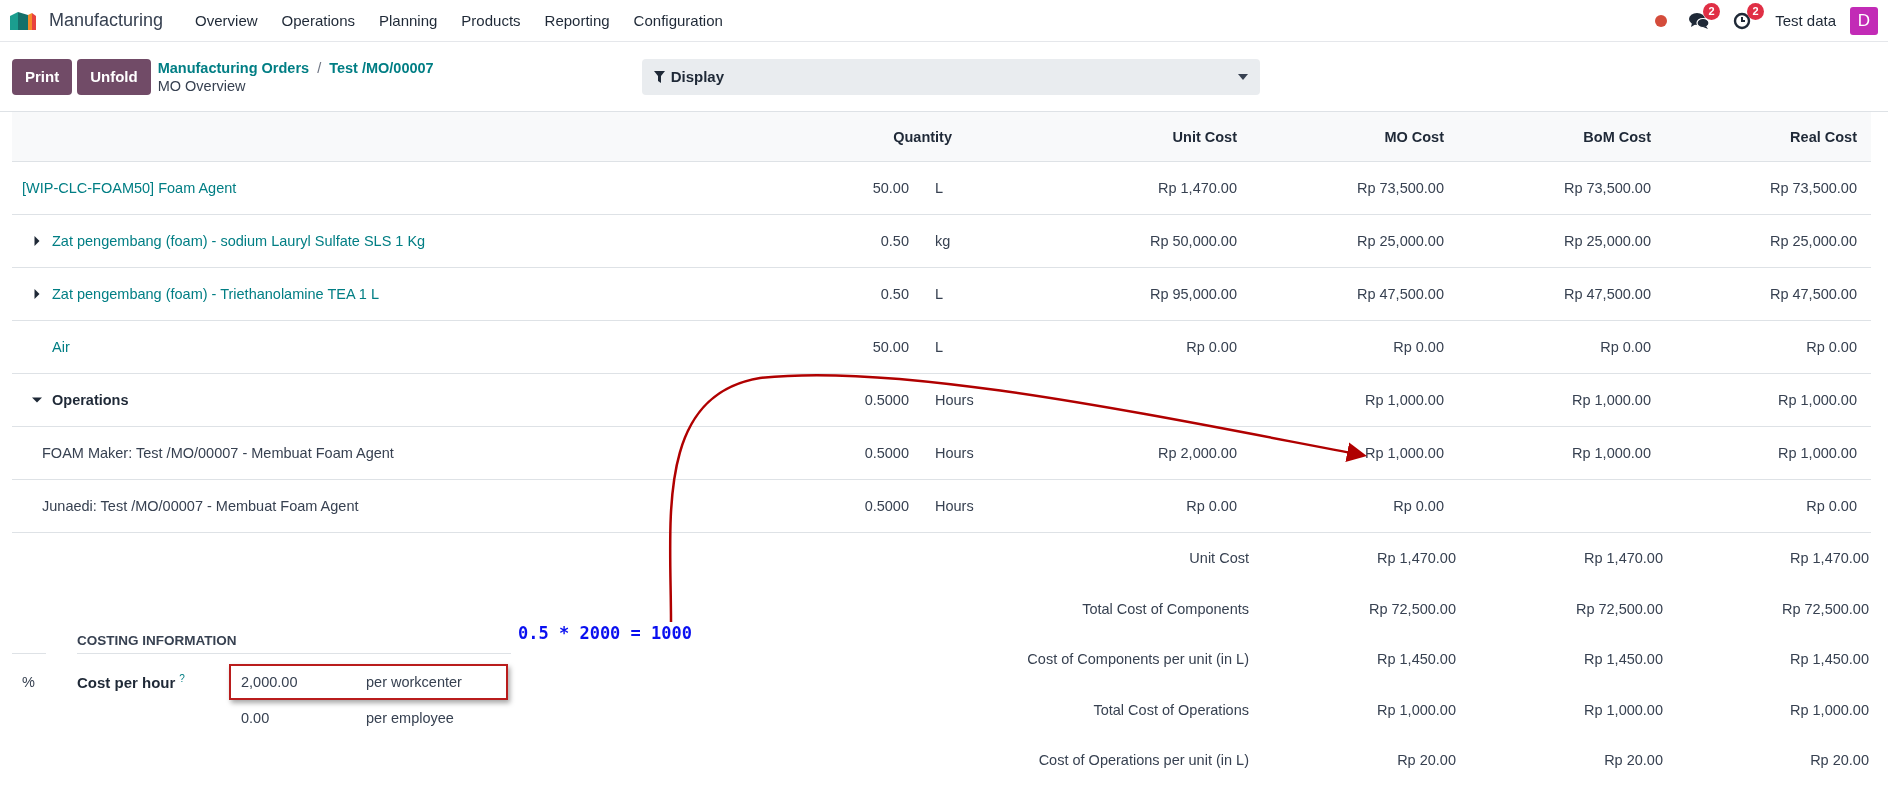  What do you see at coordinates (200, 506) in the screenshot?
I see `operation-name: Junaedi: Test /MO/00007 - Membuat Foam Agent` at bounding box center [200, 506].